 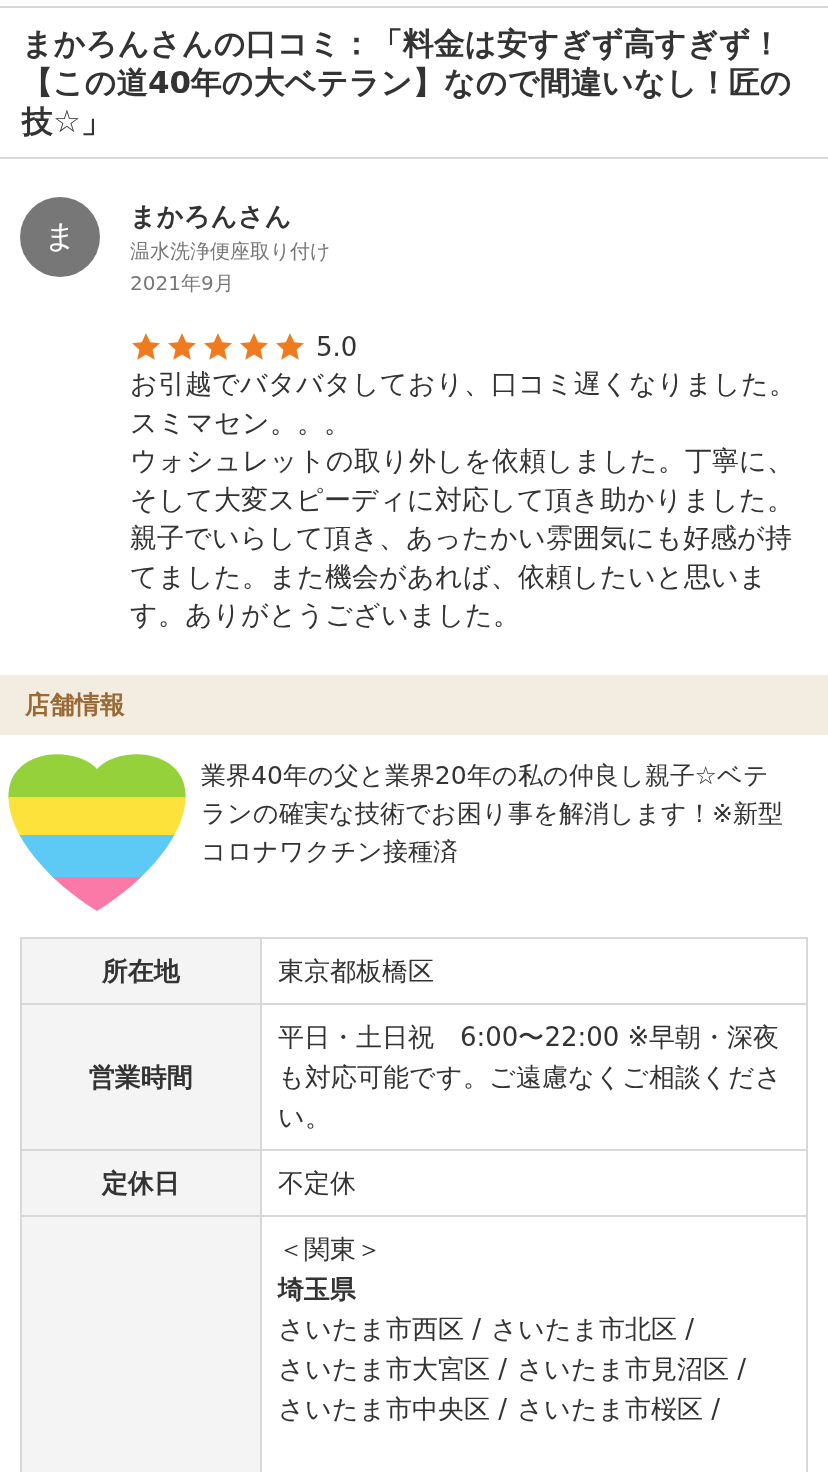 What do you see at coordinates (317, 1289) in the screenshot?
I see `prefecture-label: 埼玉県` at bounding box center [317, 1289].